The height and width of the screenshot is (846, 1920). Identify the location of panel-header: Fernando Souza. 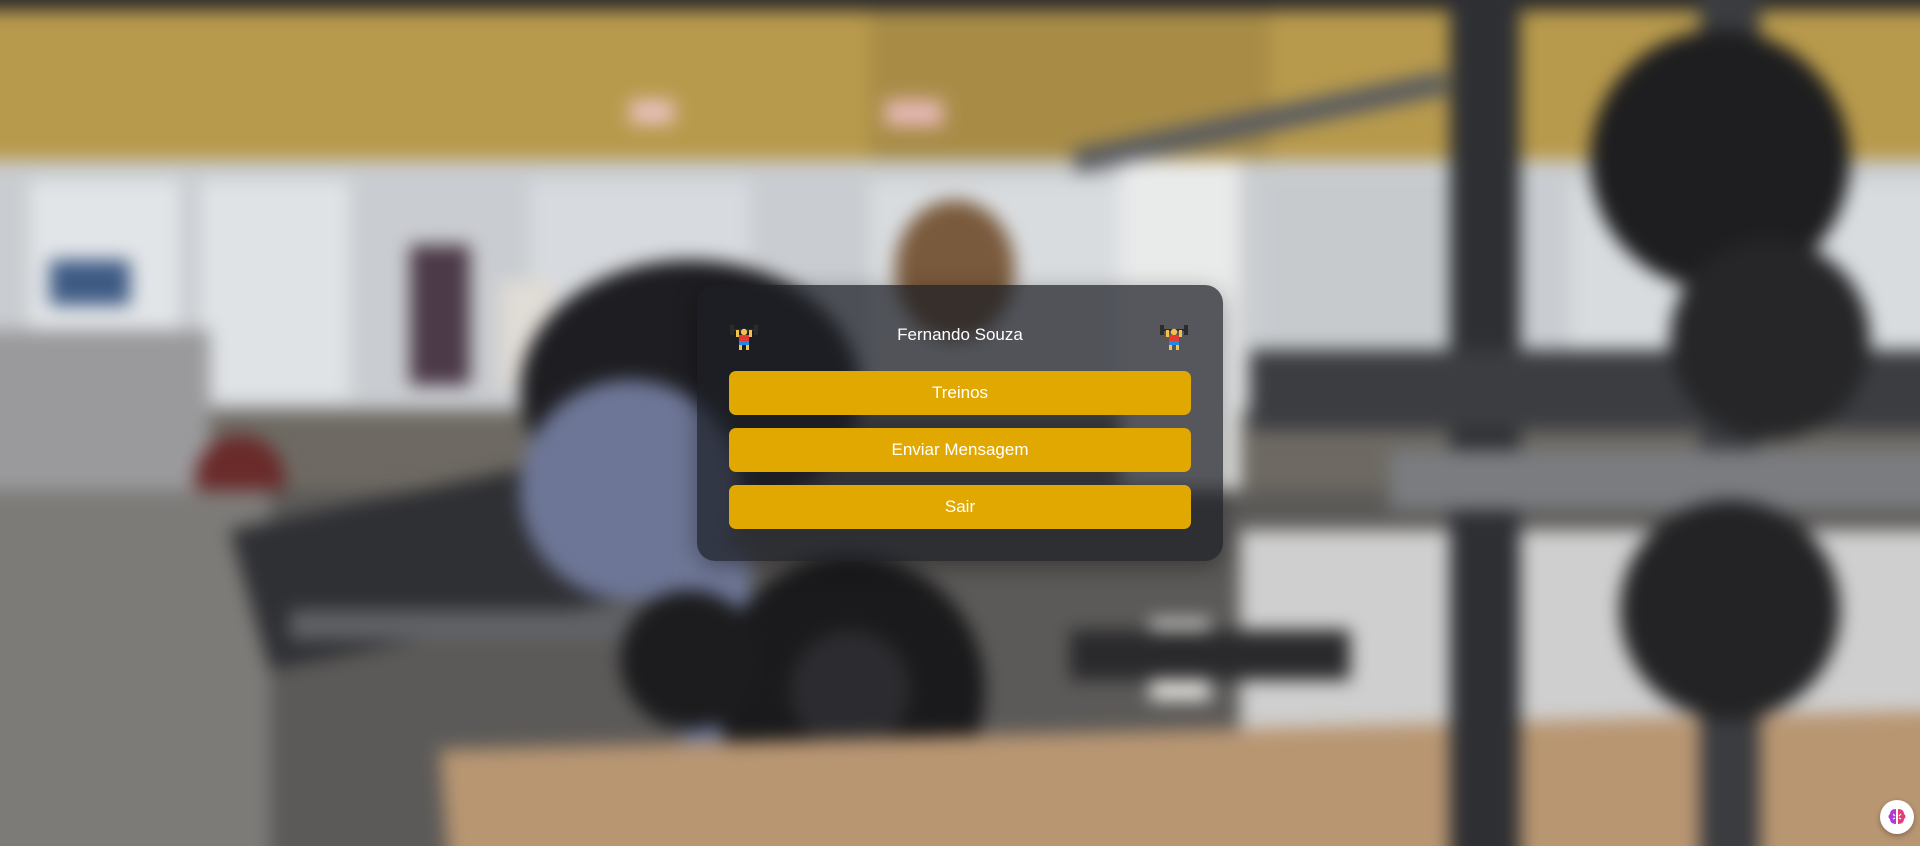
(960, 335).